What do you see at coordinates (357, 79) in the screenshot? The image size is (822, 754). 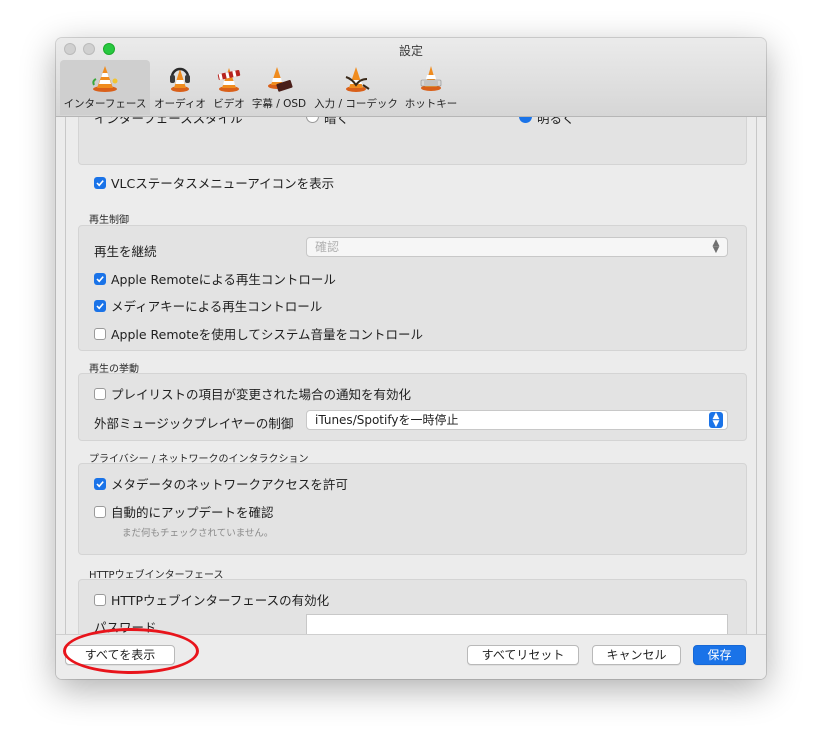 I see `vlc-cone-cables-icon` at bounding box center [357, 79].